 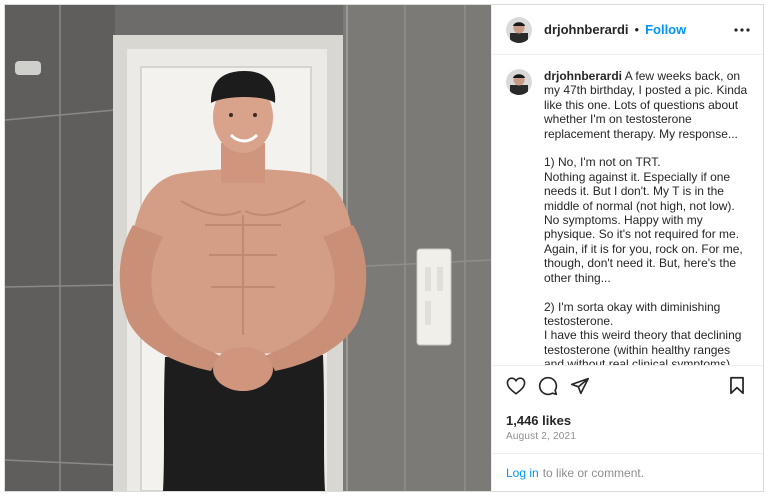 I want to click on action-bar, so click(x=627, y=385).